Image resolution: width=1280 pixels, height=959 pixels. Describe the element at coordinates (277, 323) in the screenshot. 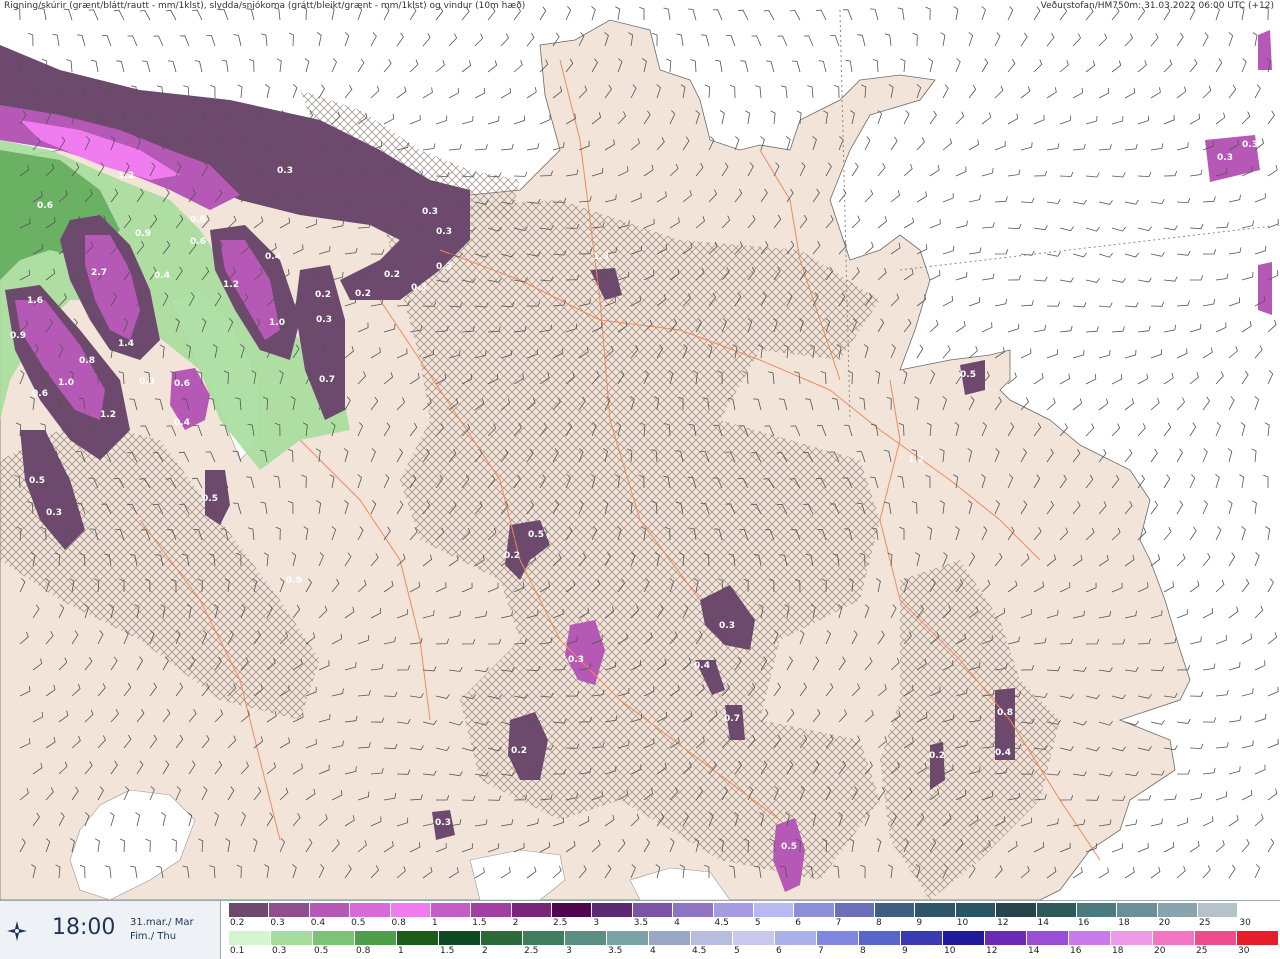

I see `precip-value-label: 1.0` at that location.